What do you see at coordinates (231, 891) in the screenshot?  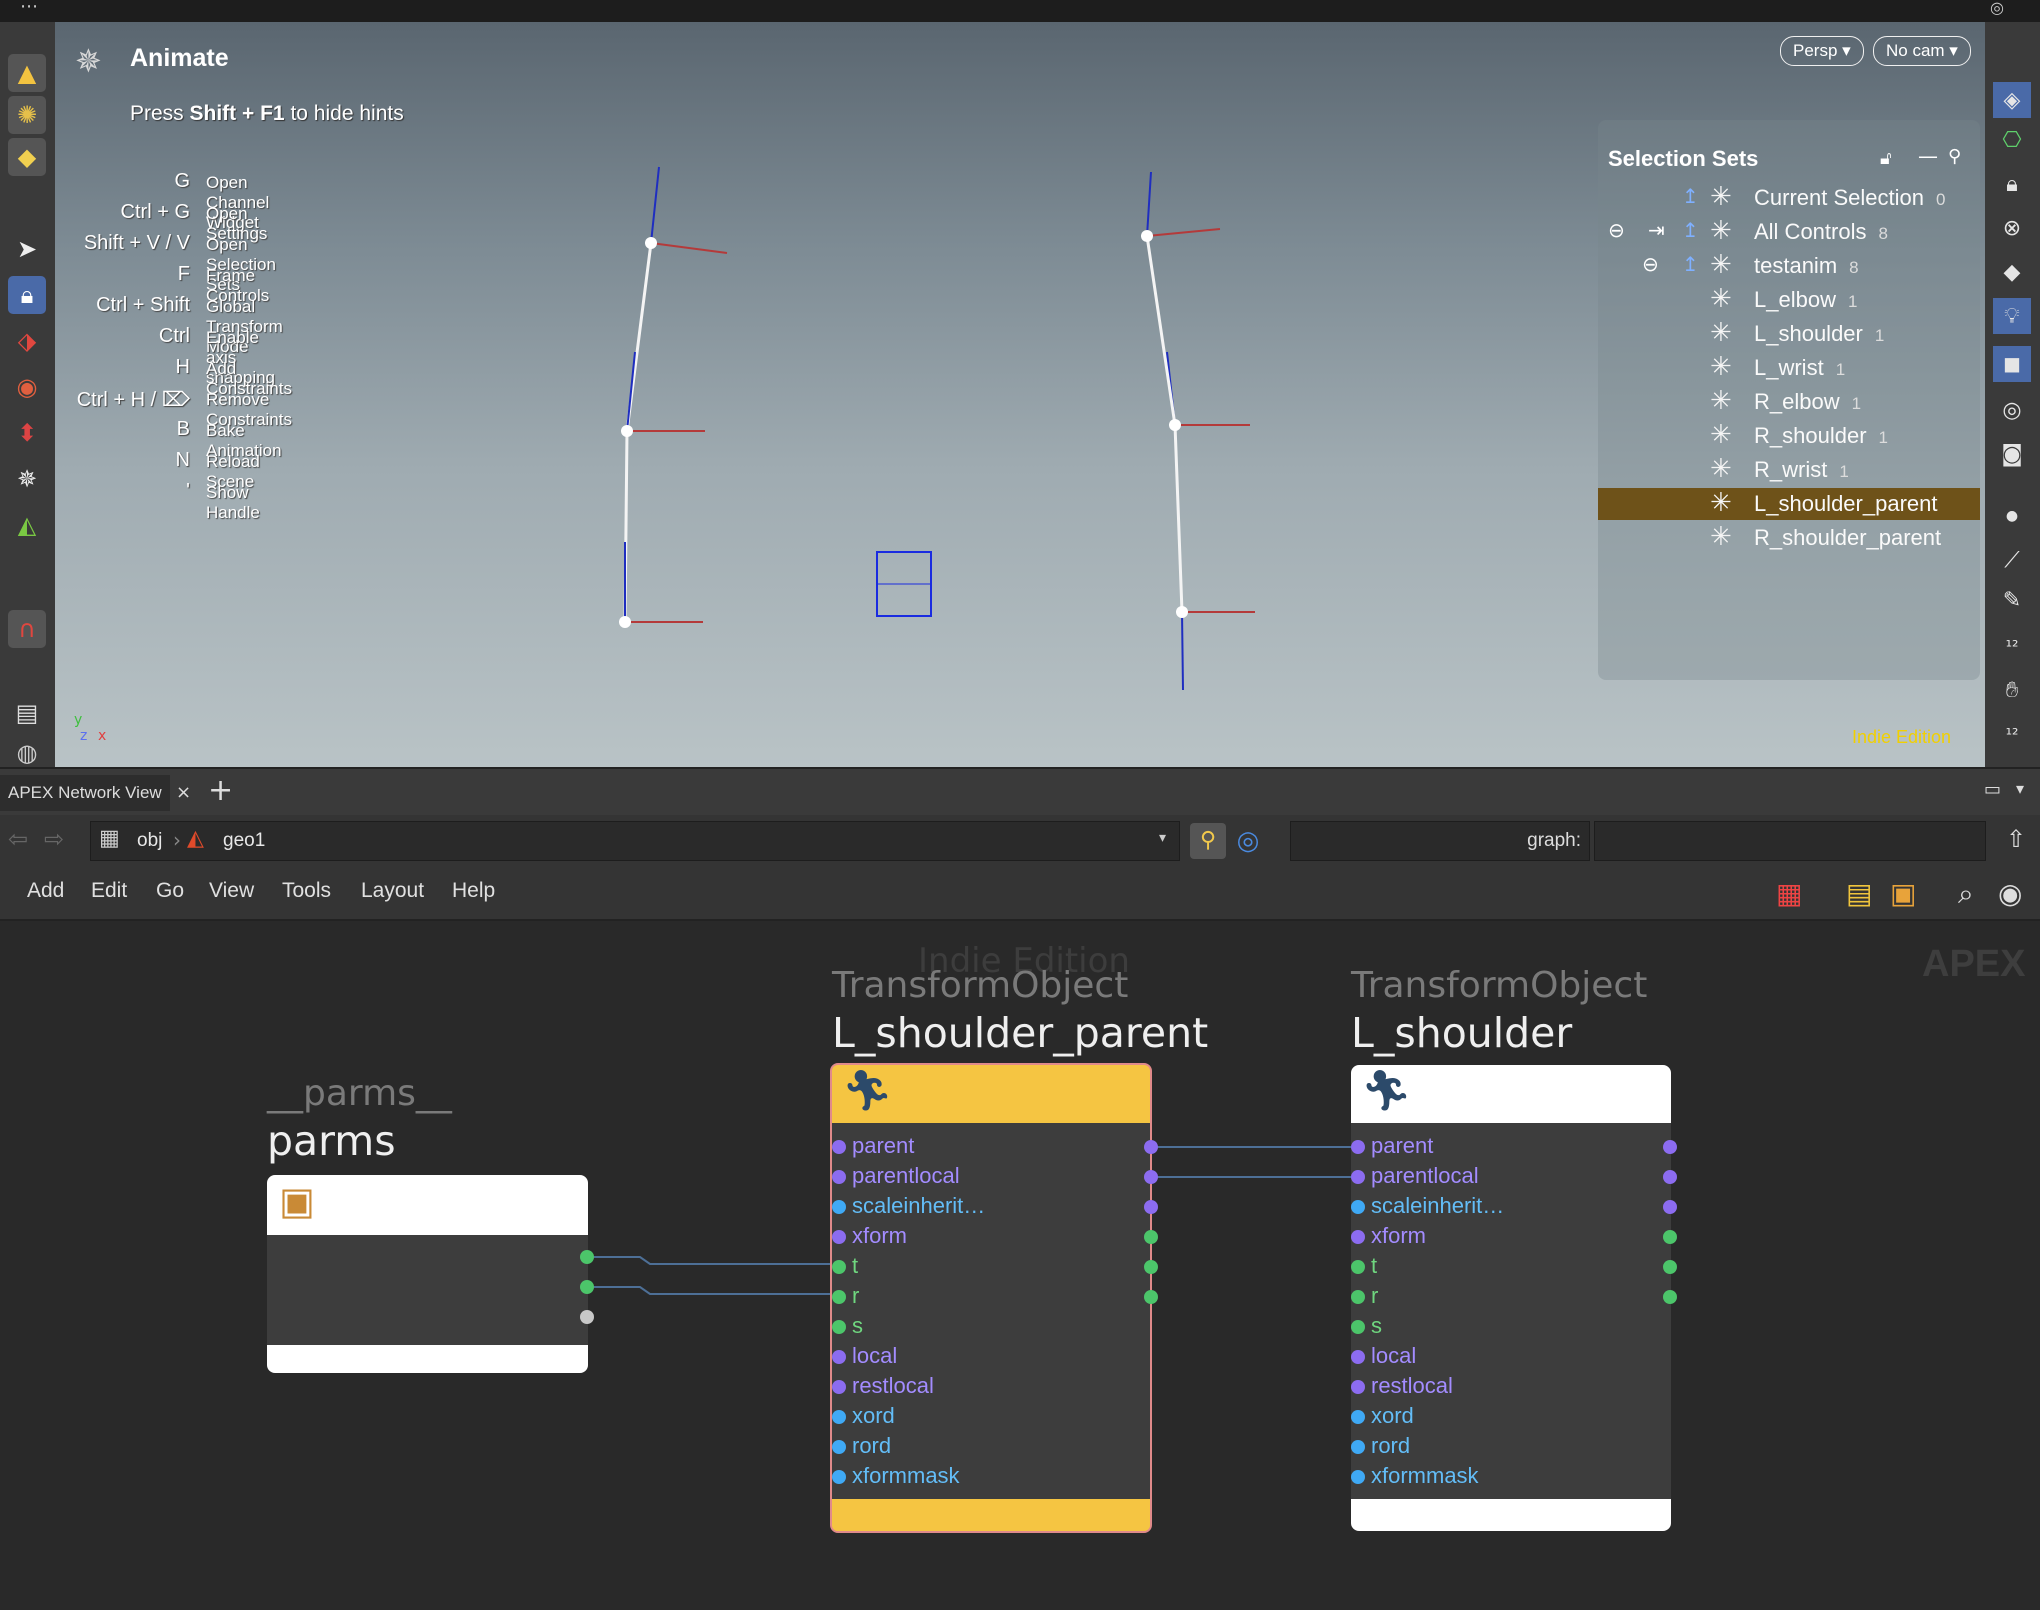 I see `menu-view: View` at bounding box center [231, 891].